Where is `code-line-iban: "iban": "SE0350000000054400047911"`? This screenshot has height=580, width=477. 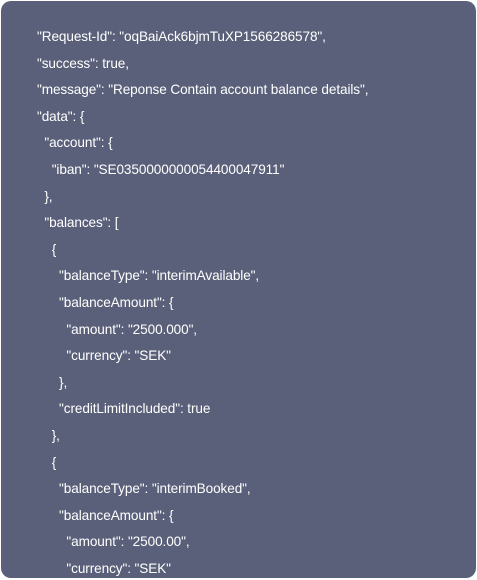
code-line-iban: "iban": "SE0350000000054400047911" is located at coordinates (161, 169).